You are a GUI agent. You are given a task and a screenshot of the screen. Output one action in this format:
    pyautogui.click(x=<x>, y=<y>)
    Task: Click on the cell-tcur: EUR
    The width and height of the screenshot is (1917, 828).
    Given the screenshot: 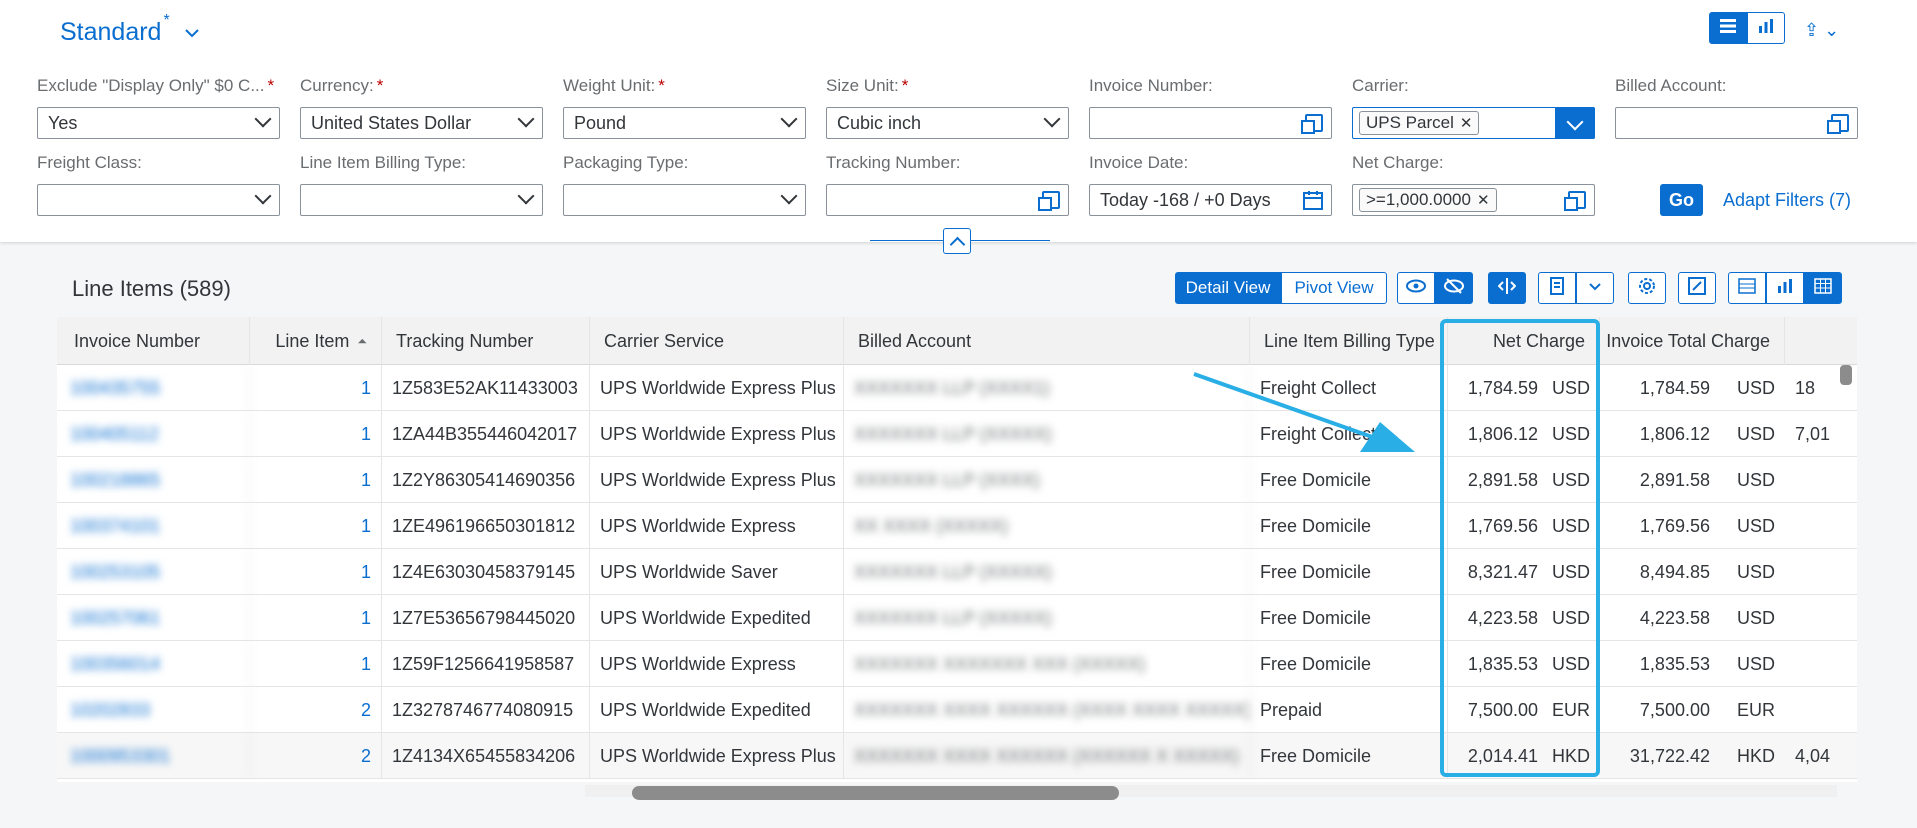 What is the action you would take?
    pyautogui.click(x=1755, y=709)
    